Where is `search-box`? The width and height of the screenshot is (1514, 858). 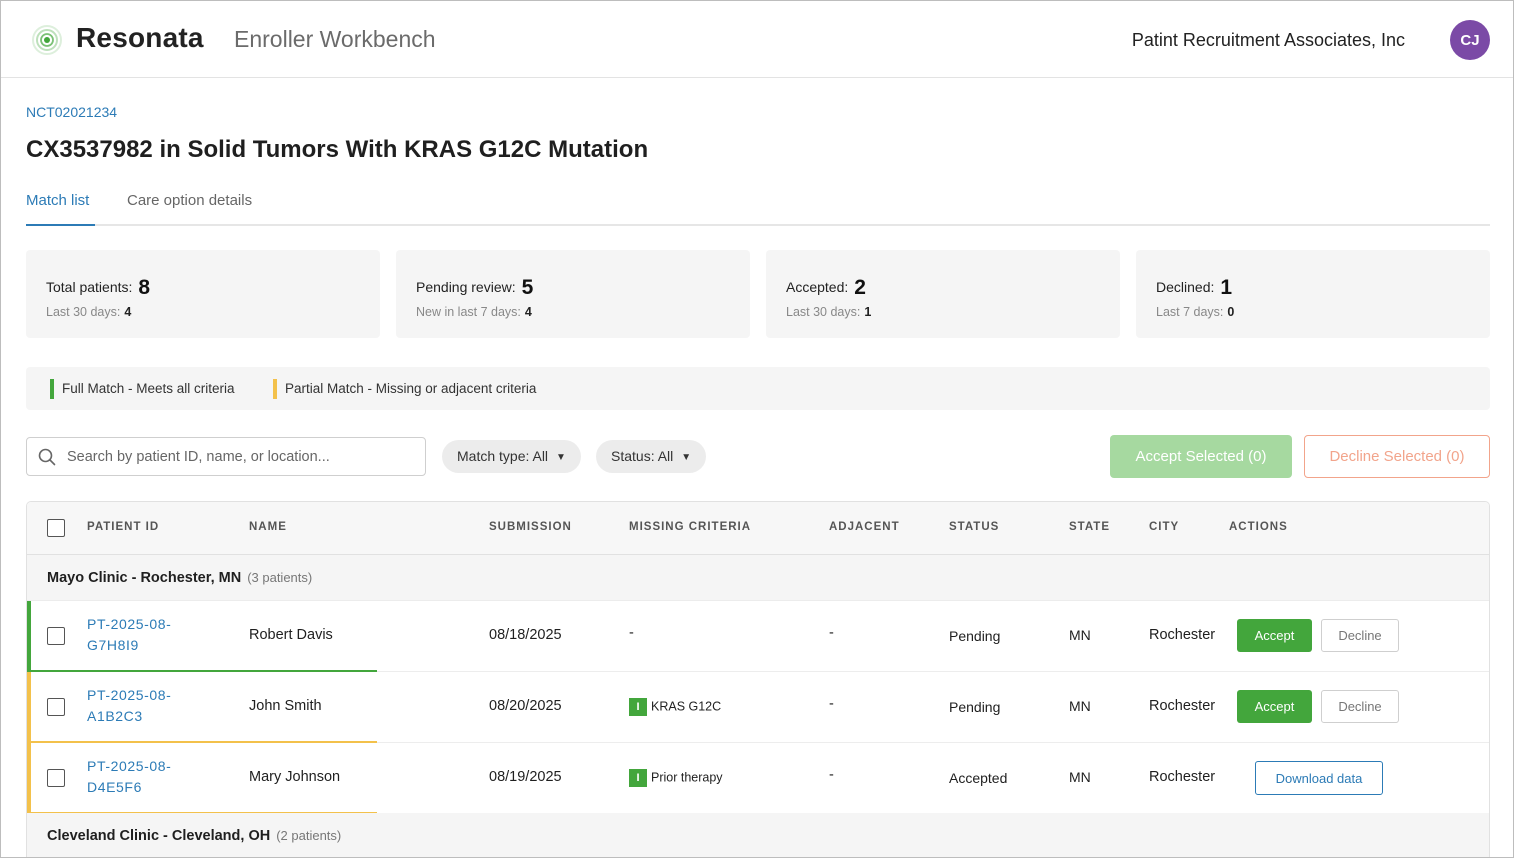
search-box is located at coordinates (226, 456).